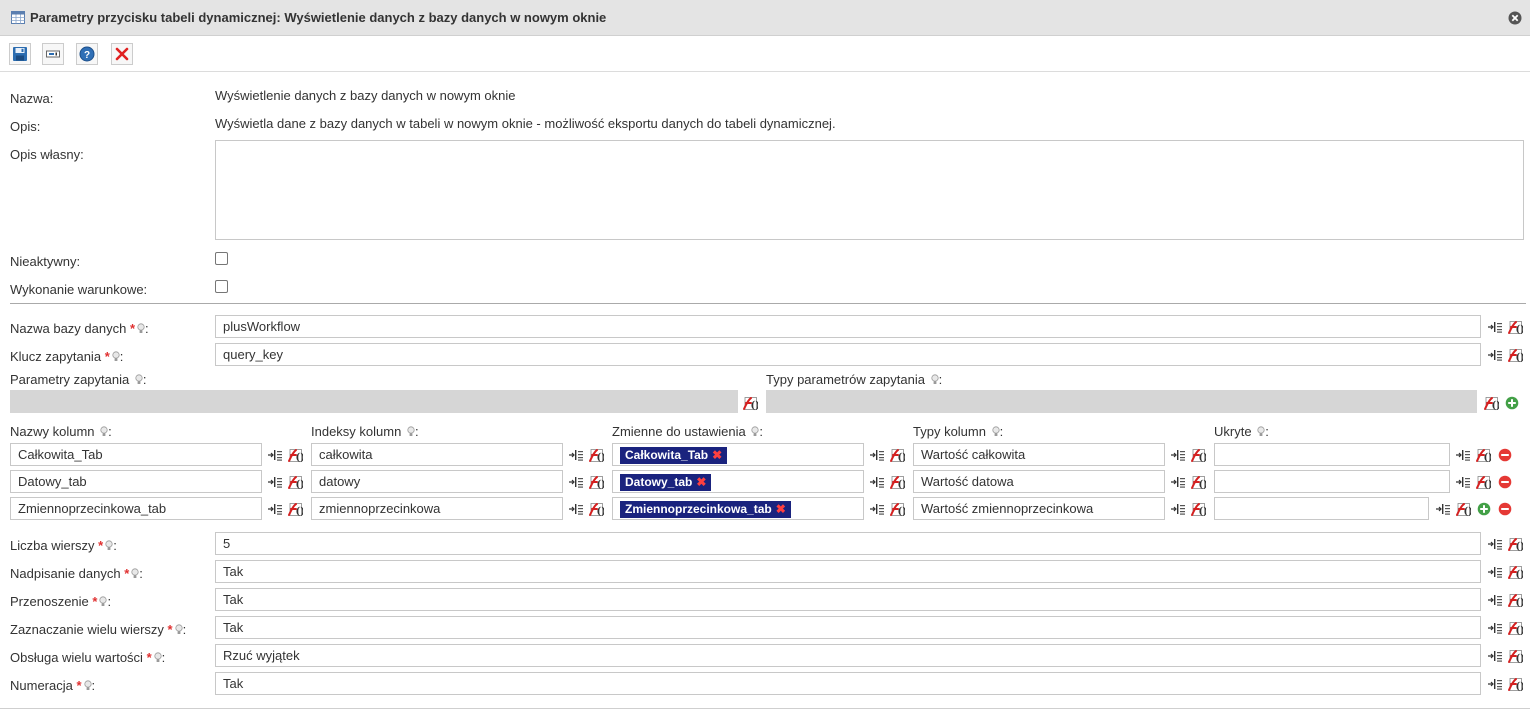  Describe the element at coordinates (122, 54) in the screenshot. I see `delete-button` at that location.